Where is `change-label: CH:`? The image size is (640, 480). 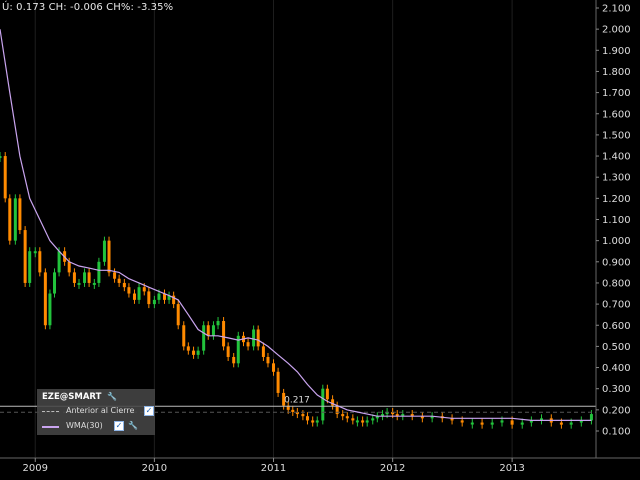 change-label: CH: is located at coordinates (57, 7).